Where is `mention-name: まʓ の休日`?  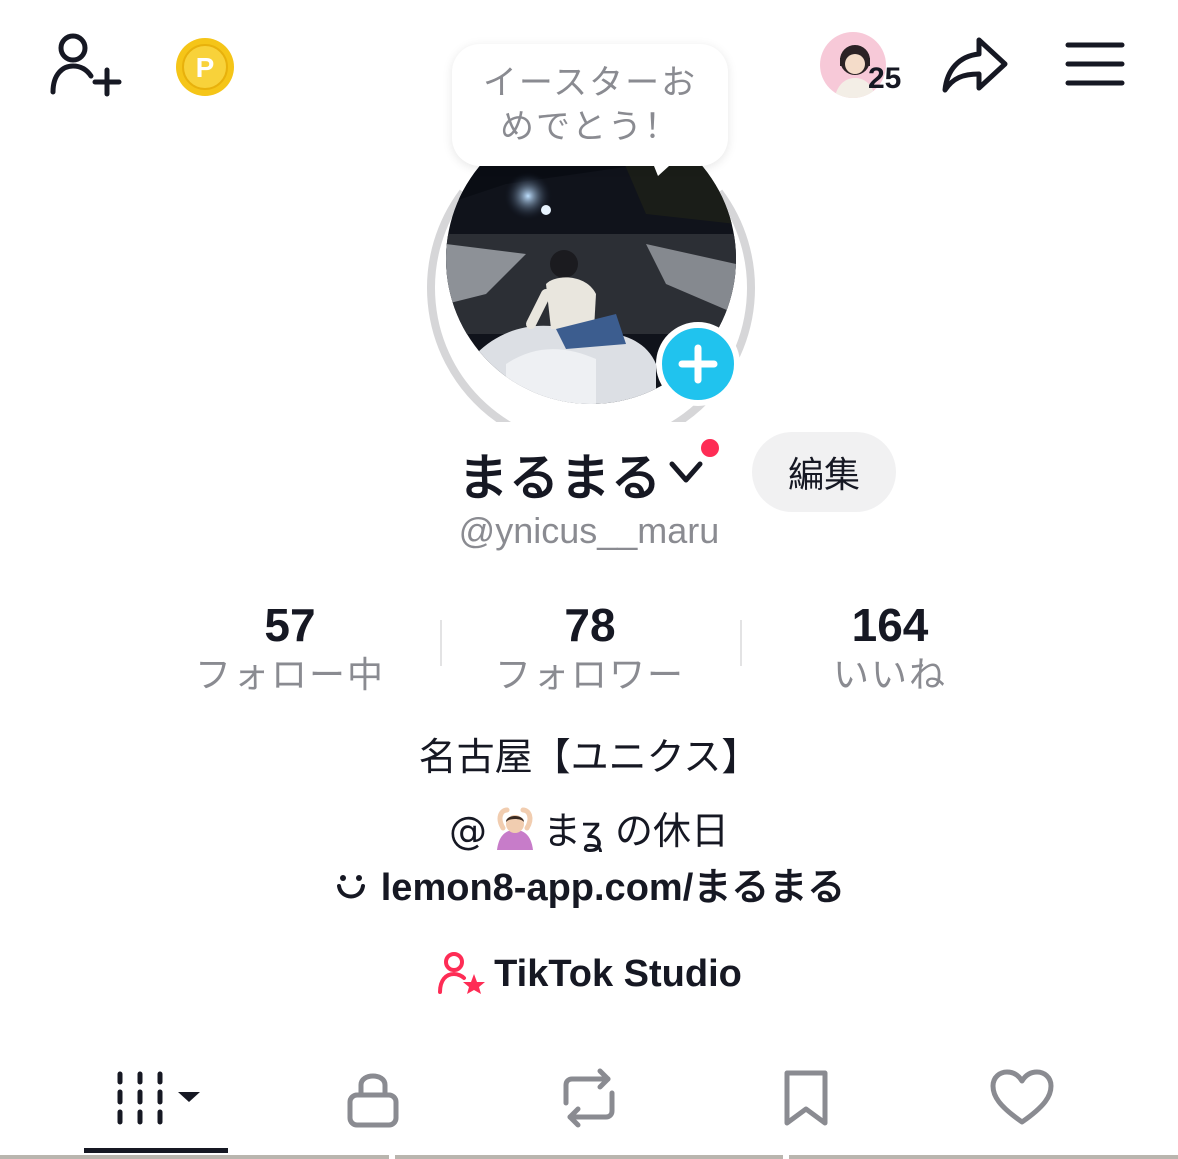
mention-name: まʓ の休日 is located at coordinates (636, 831).